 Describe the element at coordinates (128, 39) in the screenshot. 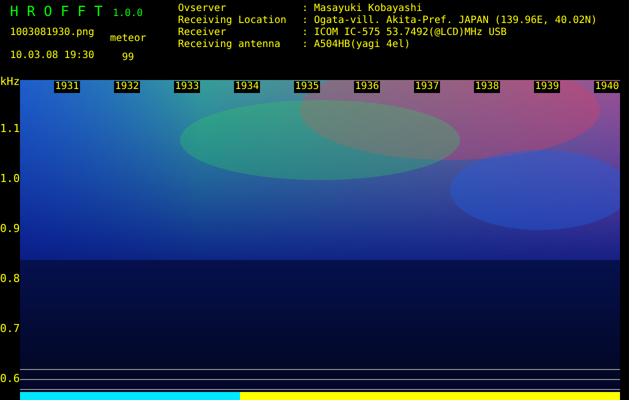

I see `counter-label: meteor` at that location.